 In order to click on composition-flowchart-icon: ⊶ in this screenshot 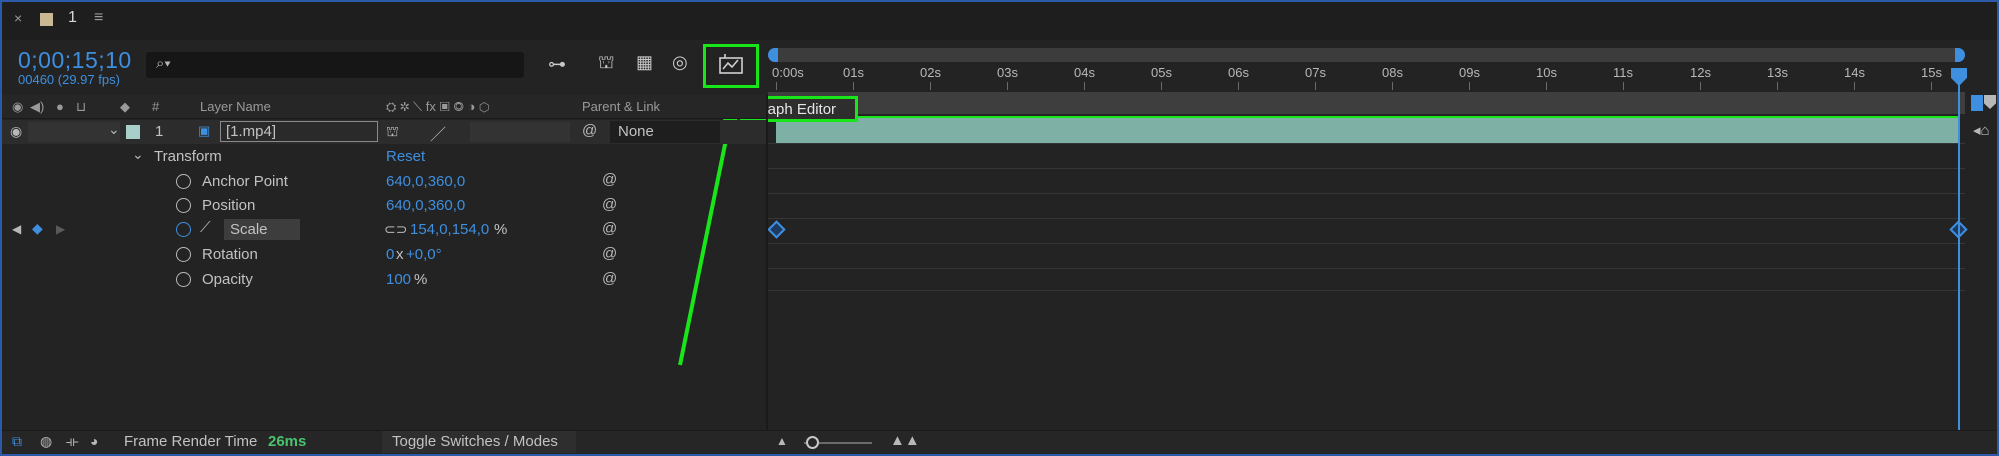, I will do `click(557, 64)`.